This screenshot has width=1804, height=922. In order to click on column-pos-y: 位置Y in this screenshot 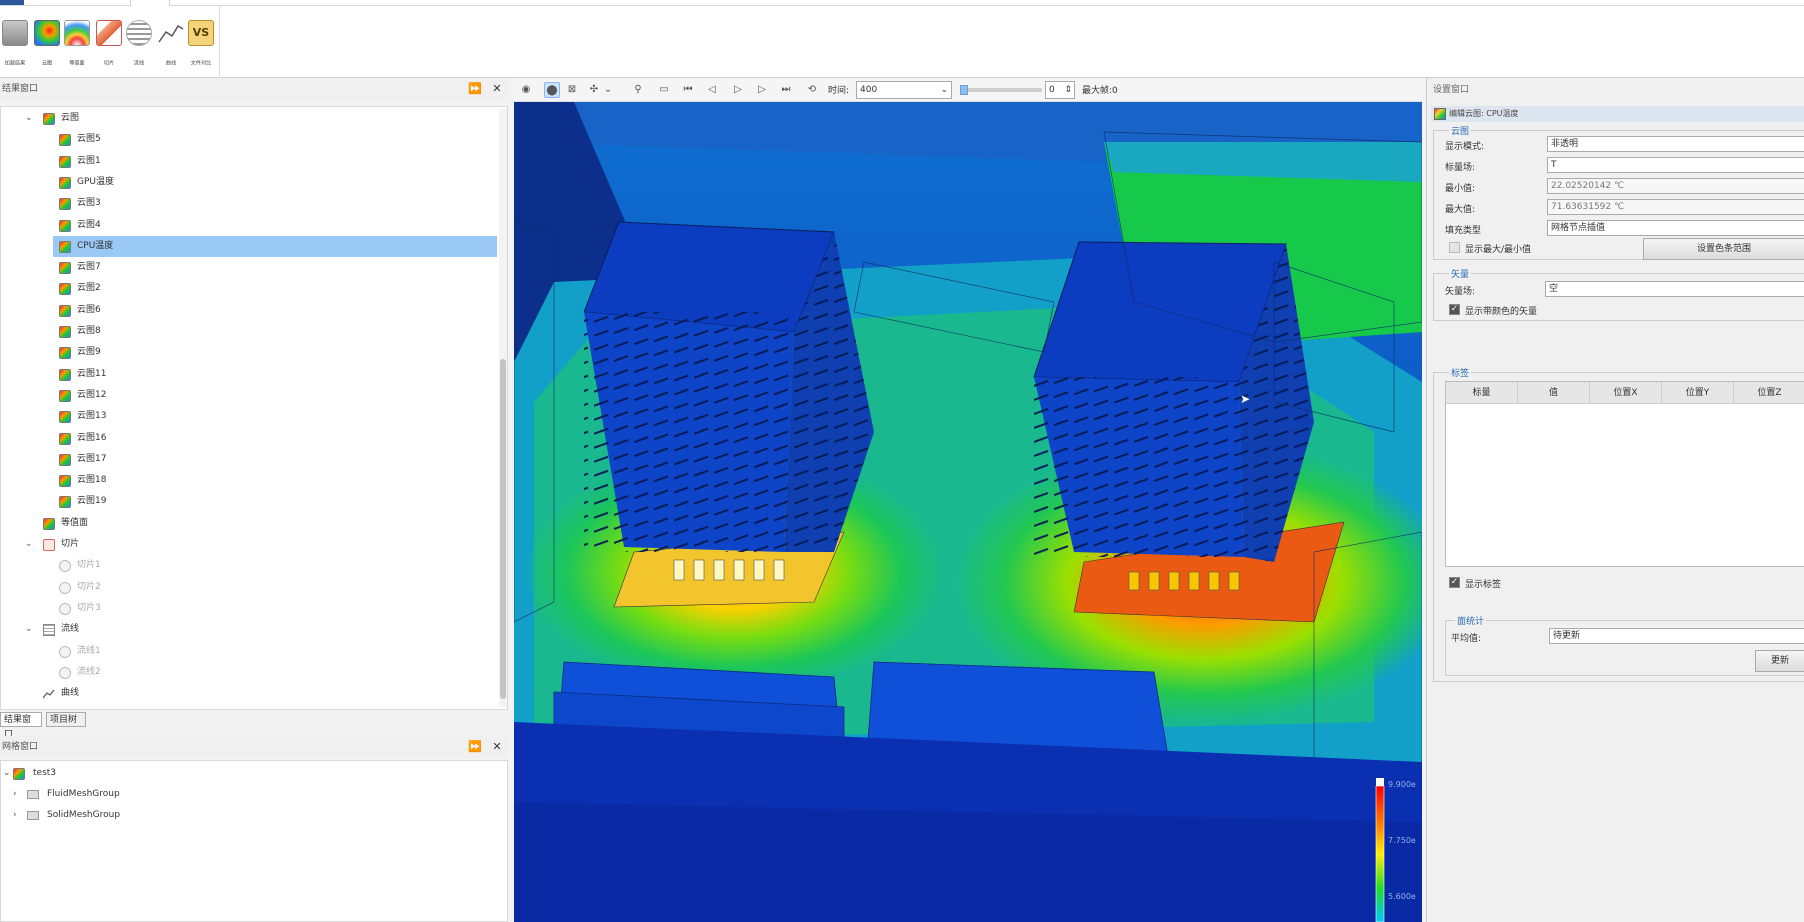, I will do `click(1698, 393)`.